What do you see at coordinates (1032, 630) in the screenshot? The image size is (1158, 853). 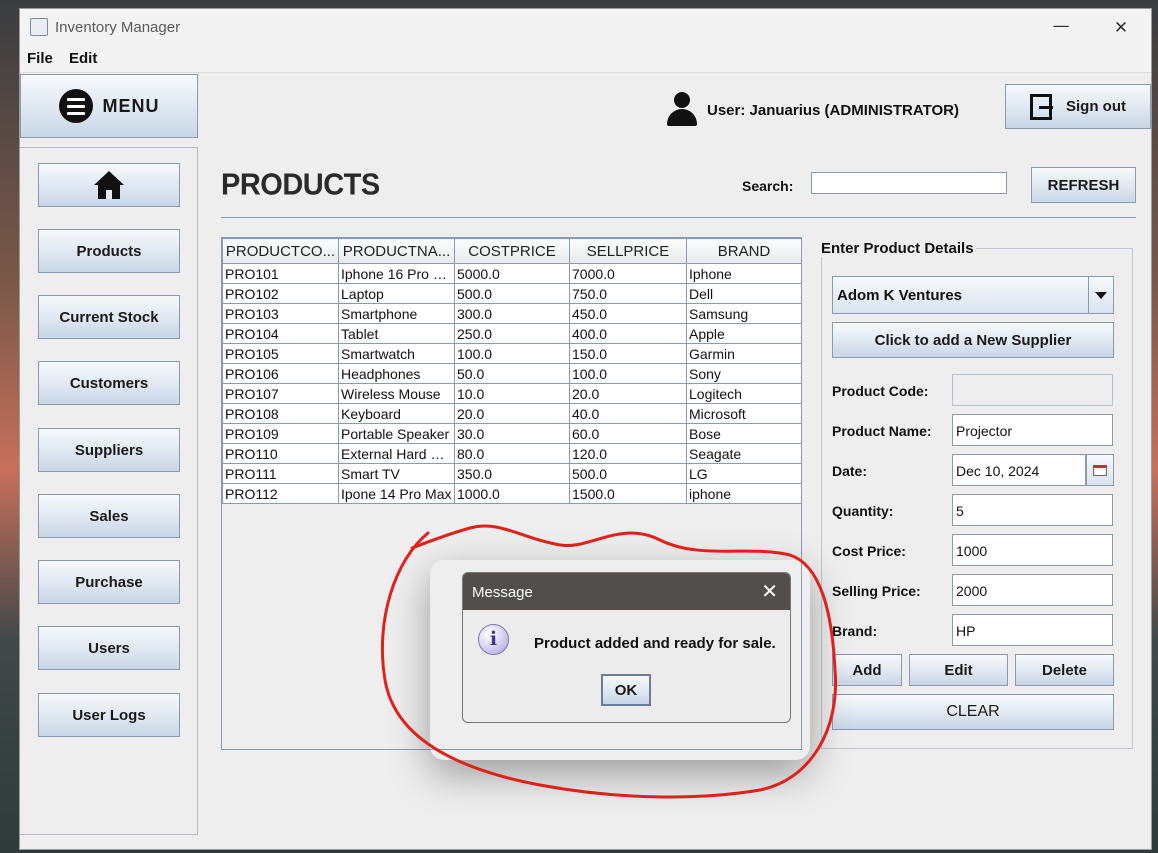 I see `brand-field: HP` at bounding box center [1032, 630].